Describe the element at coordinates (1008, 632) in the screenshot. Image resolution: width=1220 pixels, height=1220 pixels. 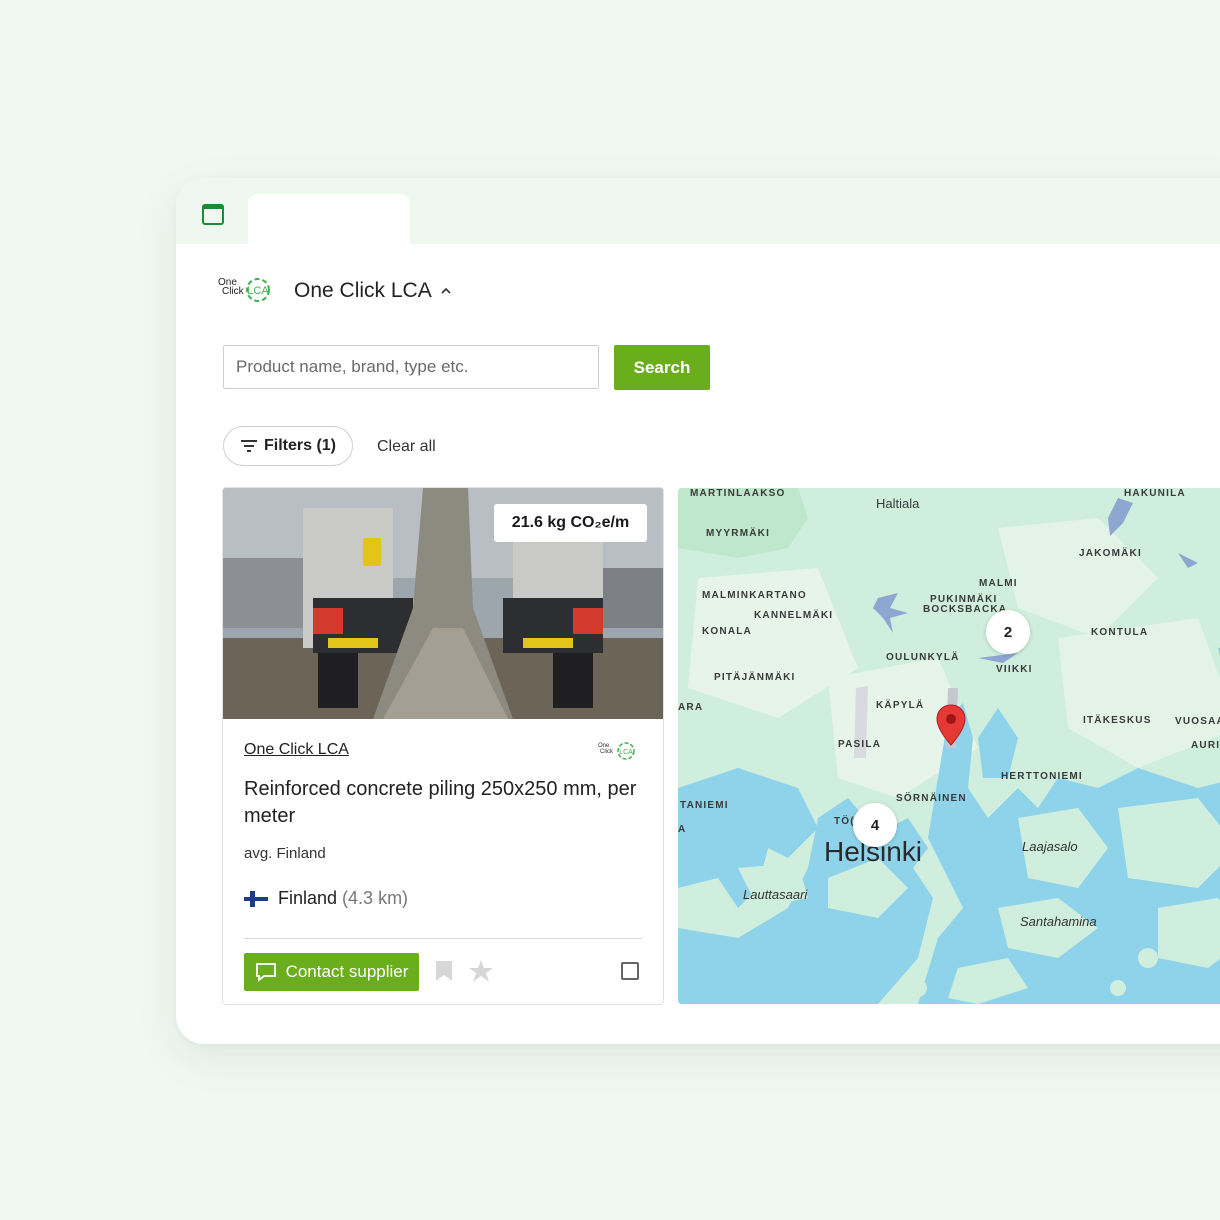
I see `map-cluster: 2` at that location.